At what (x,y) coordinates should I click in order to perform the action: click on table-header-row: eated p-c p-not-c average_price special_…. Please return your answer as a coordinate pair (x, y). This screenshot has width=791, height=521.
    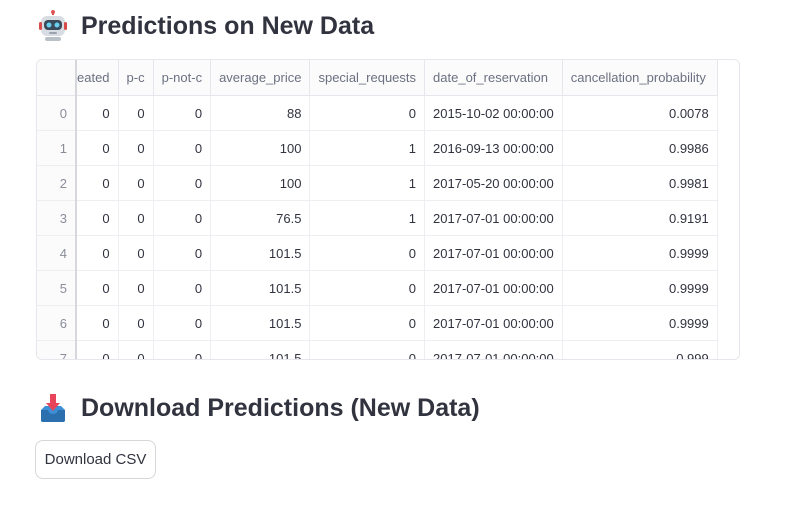
    Looking at the image, I should click on (377, 78).